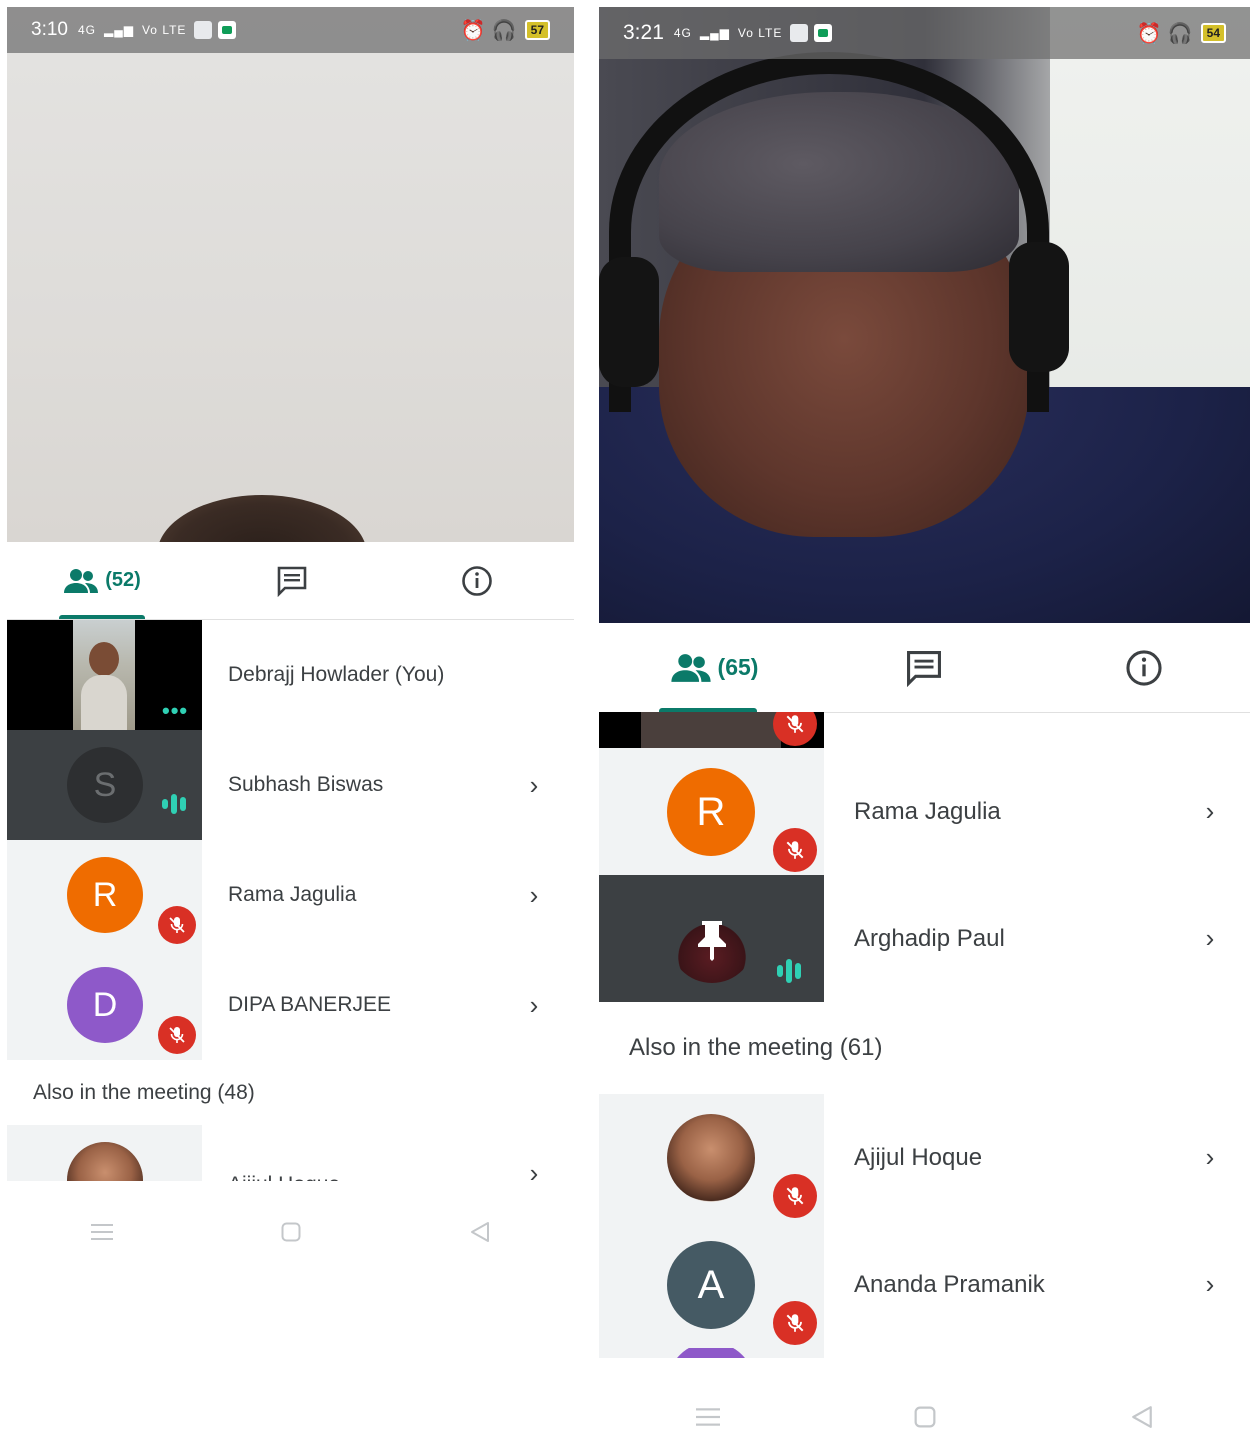  I want to click on participant-name: Ananda Pramanik, so click(949, 1284).